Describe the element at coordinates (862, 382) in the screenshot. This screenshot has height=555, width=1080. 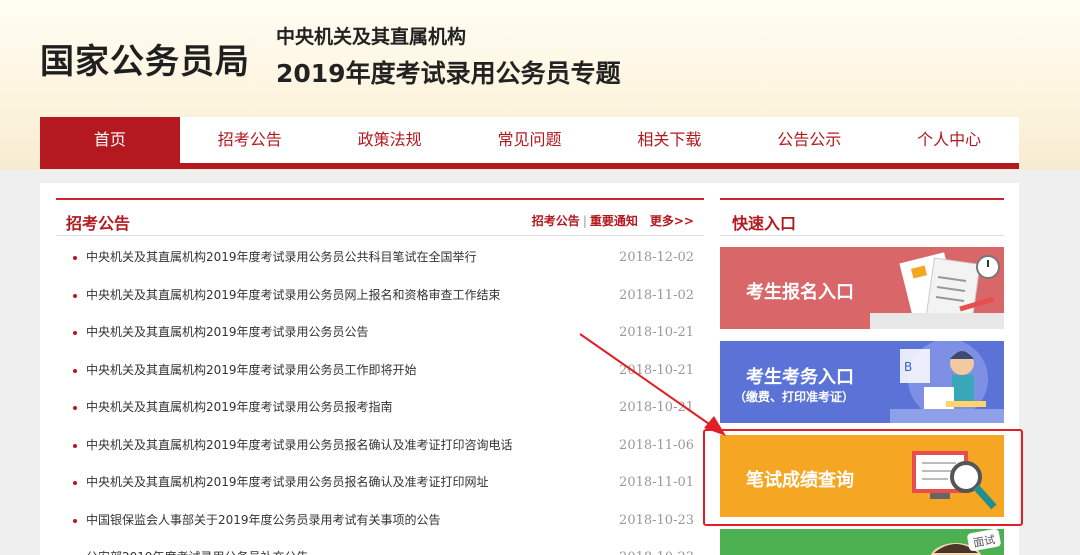
I see `exam-affairs-entry-card: 考生考务入口 （缴费、打印准考证） B` at that location.